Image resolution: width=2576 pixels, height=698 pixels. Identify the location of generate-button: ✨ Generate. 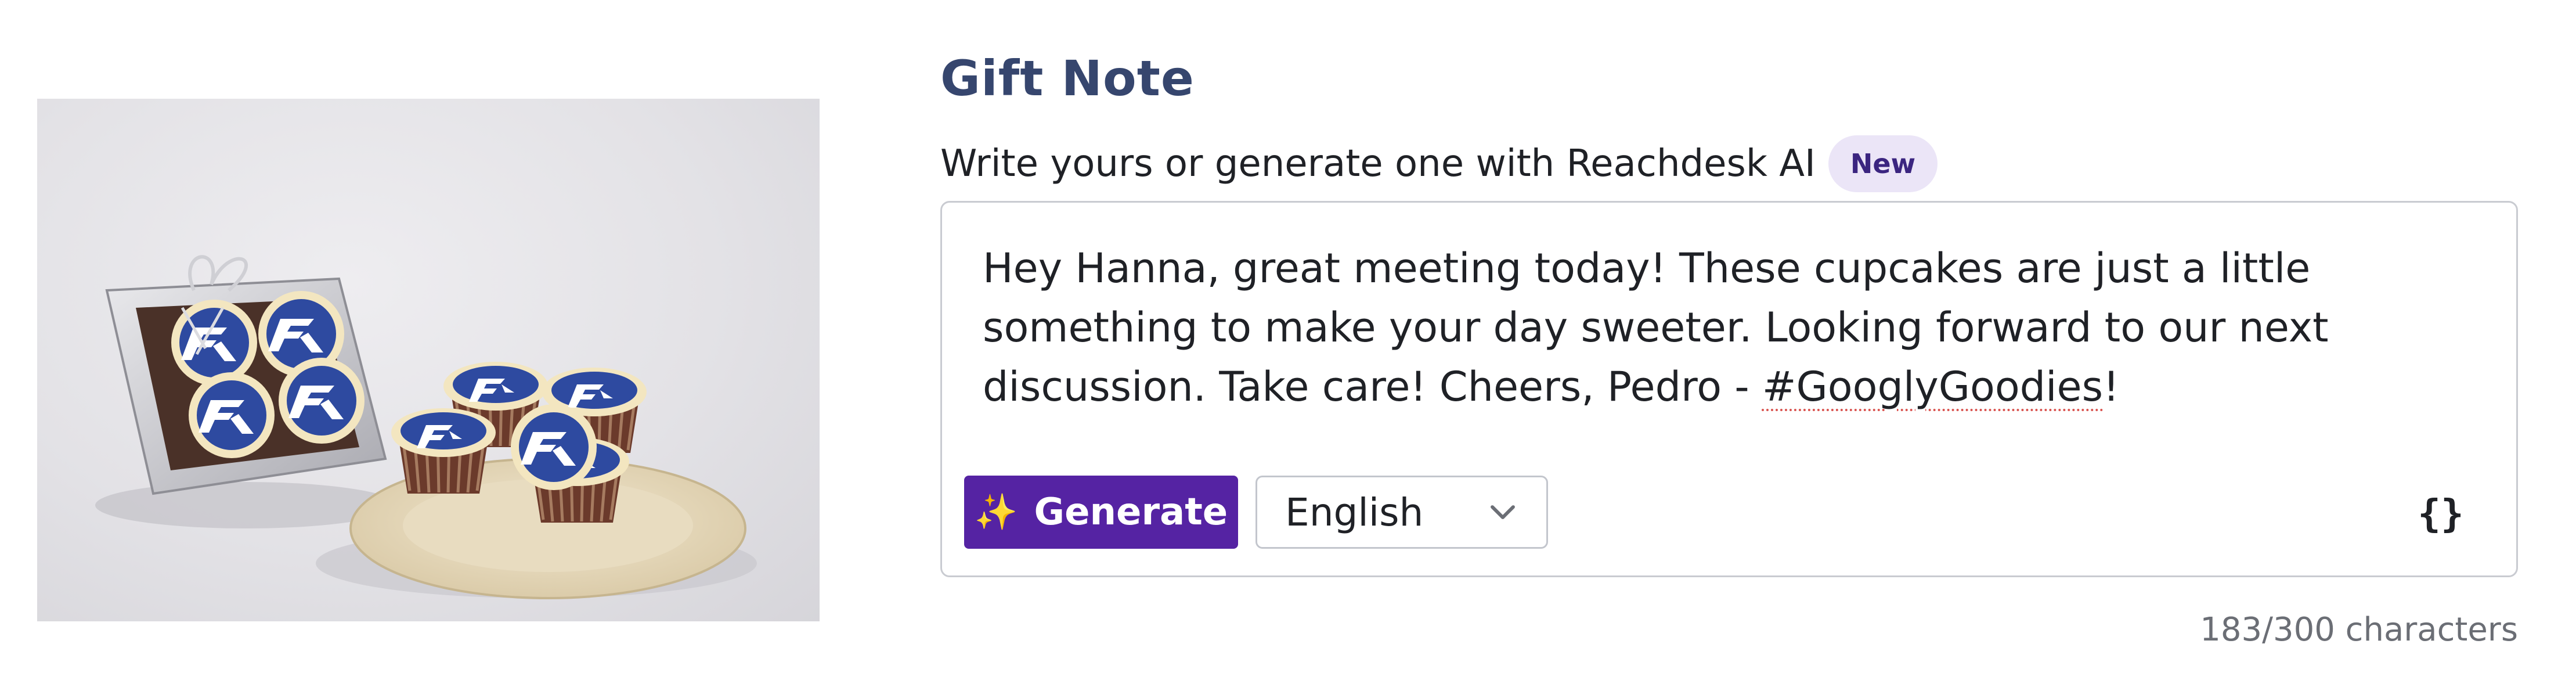
(1101, 512).